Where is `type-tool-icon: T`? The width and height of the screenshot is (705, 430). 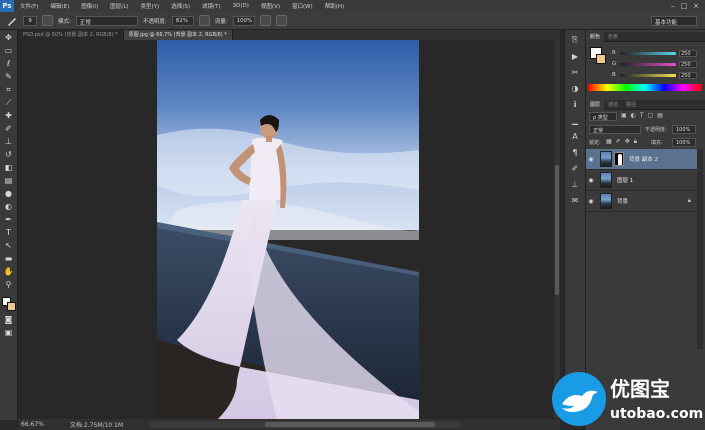 type-tool-icon: T is located at coordinates (9, 233).